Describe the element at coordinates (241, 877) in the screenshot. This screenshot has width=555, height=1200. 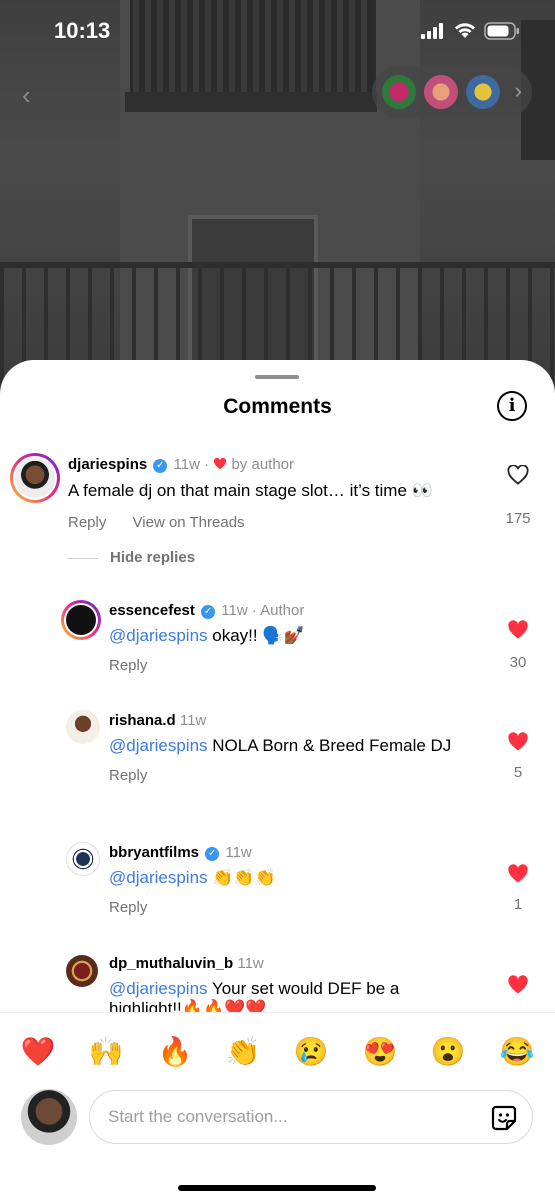
I see `reply-body: 👏👏👏` at that location.